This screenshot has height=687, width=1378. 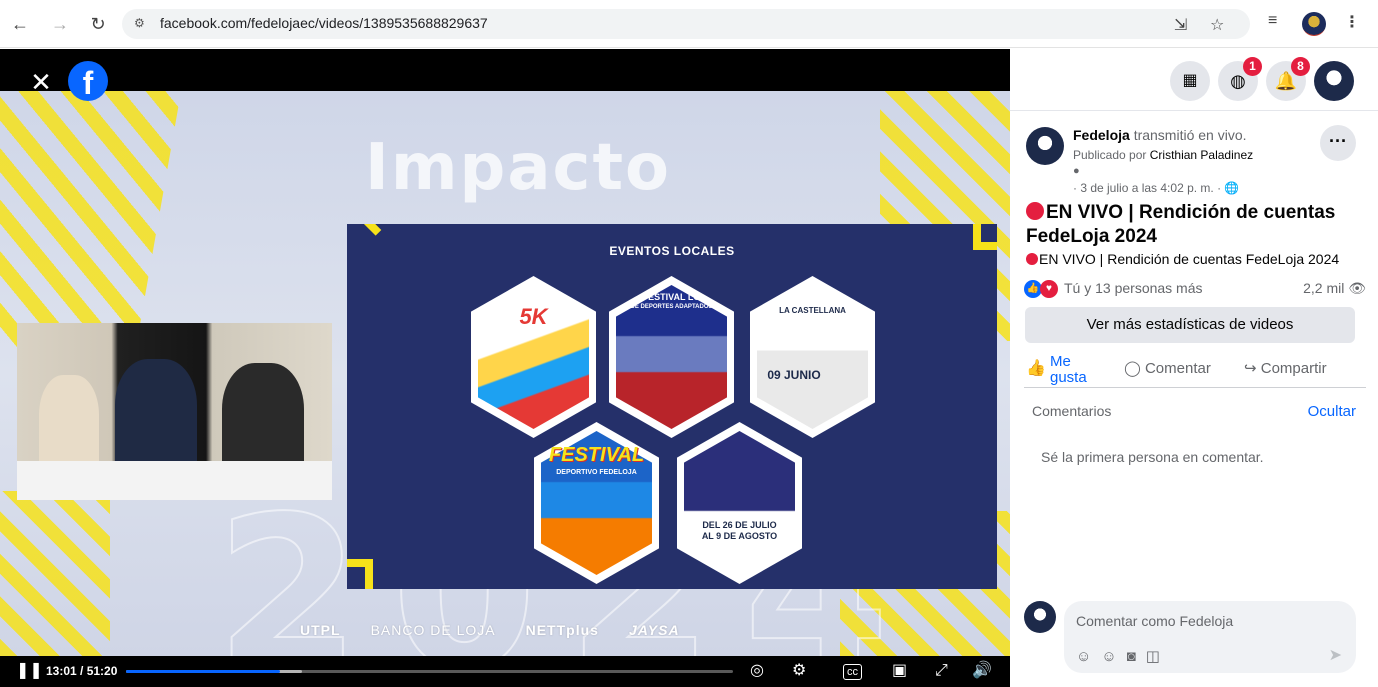 What do you see at coordinates (41, 82) in the screenshot?
I see `close-icon: ✕` at bounding box center [41, 82].